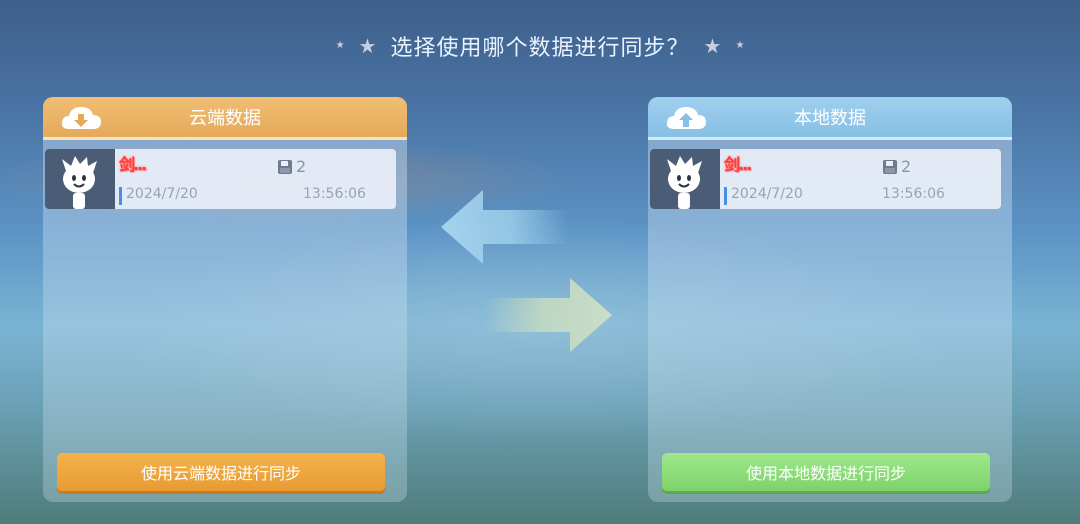 Image resolution: width=1080 pixels, height=524 pixels. I want to click on arrow-left-icon, so click(505, 227).